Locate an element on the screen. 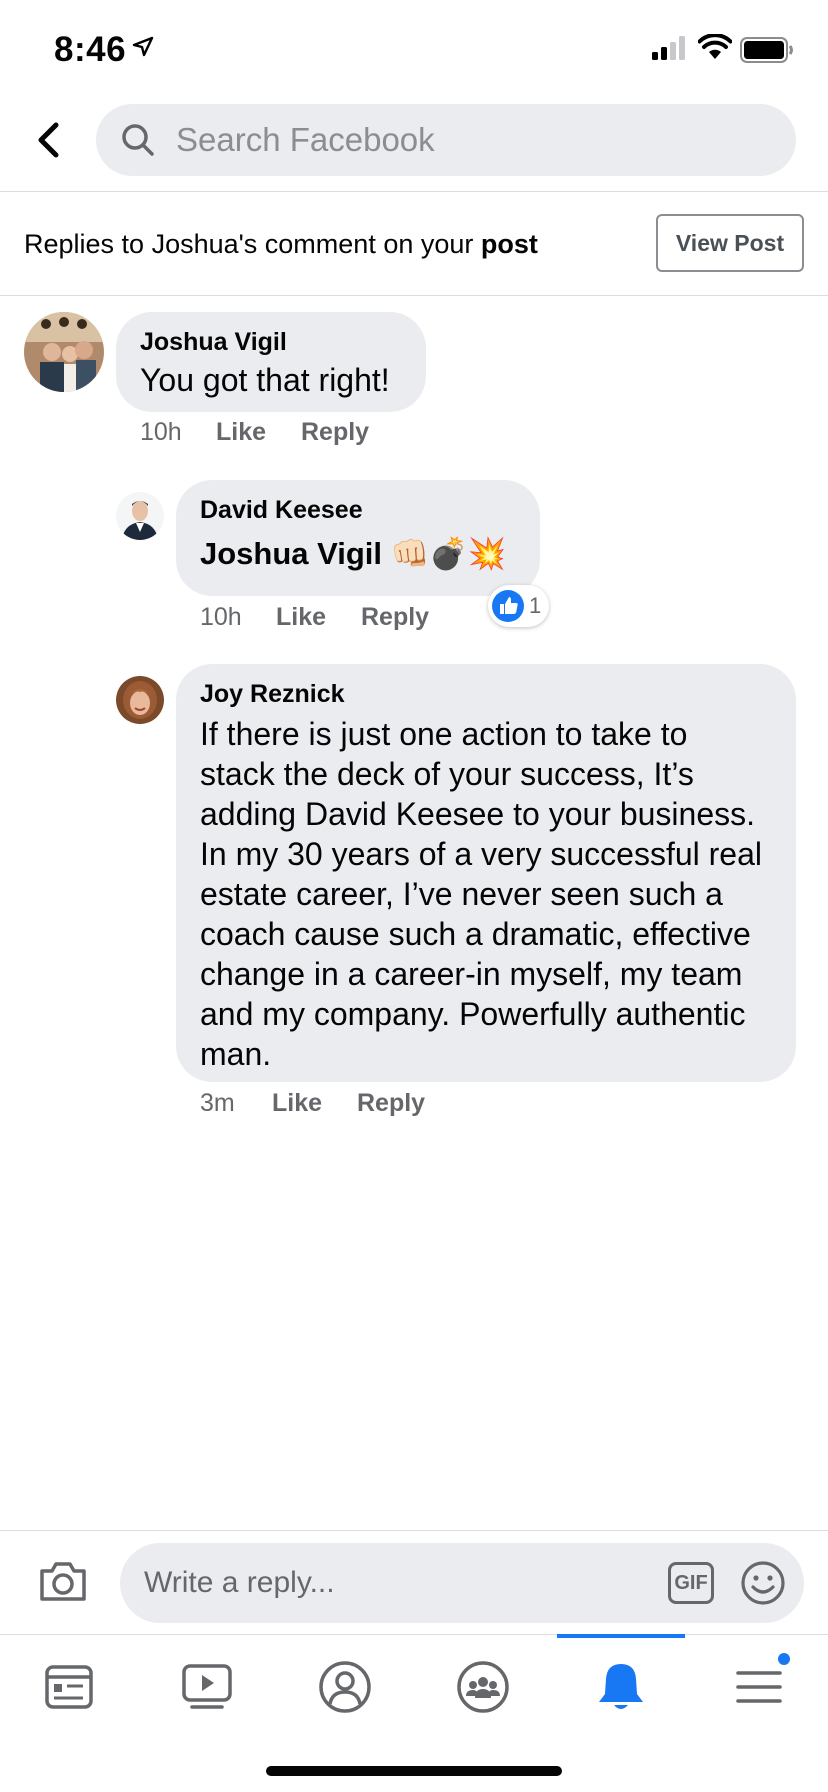 The image size is (828, 1792). menu-icon is located at coordinates (759, 1687).